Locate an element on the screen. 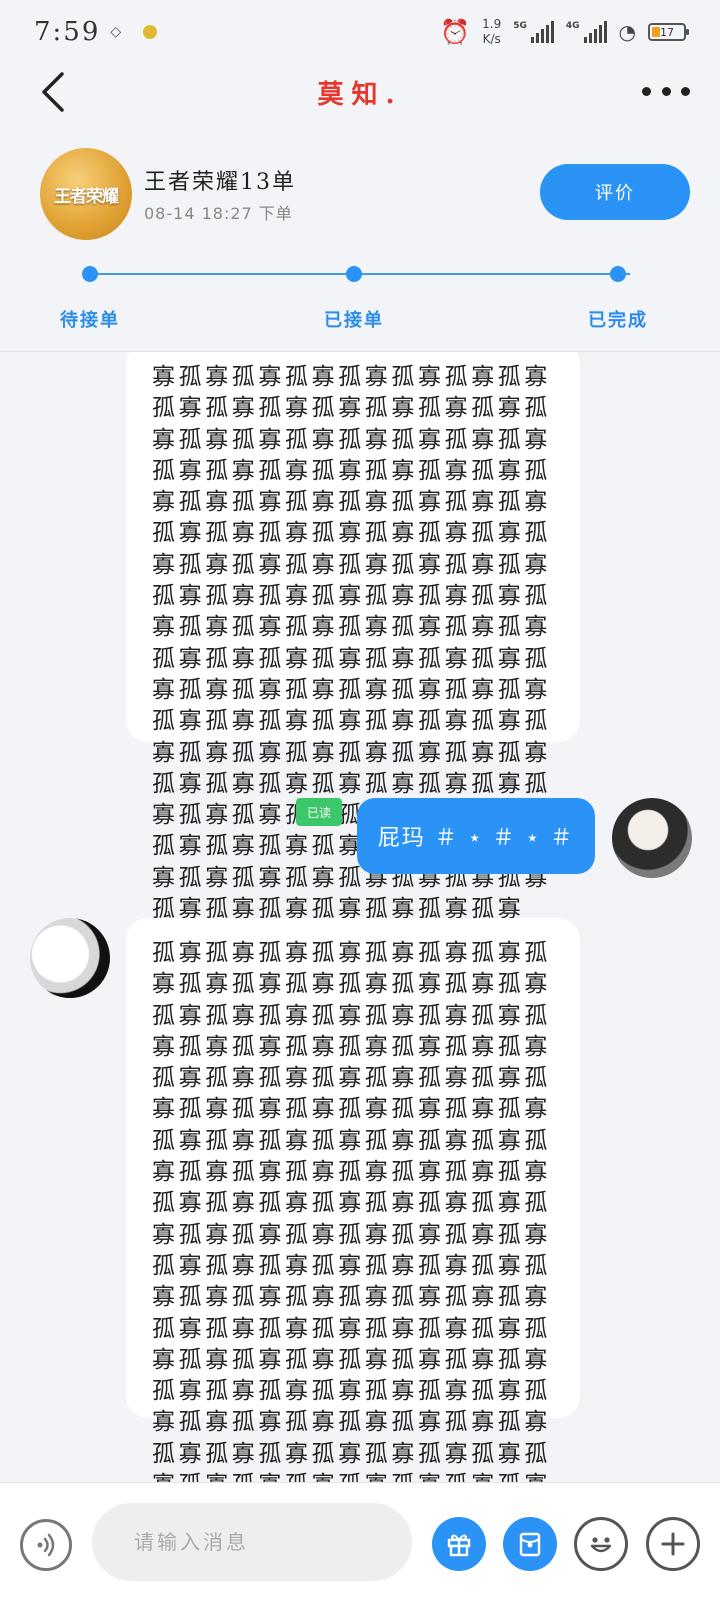 The width and height of the screenshot is (720, 1600). order-title: 王者荣耀13单 is located at coordinates (220, 182).